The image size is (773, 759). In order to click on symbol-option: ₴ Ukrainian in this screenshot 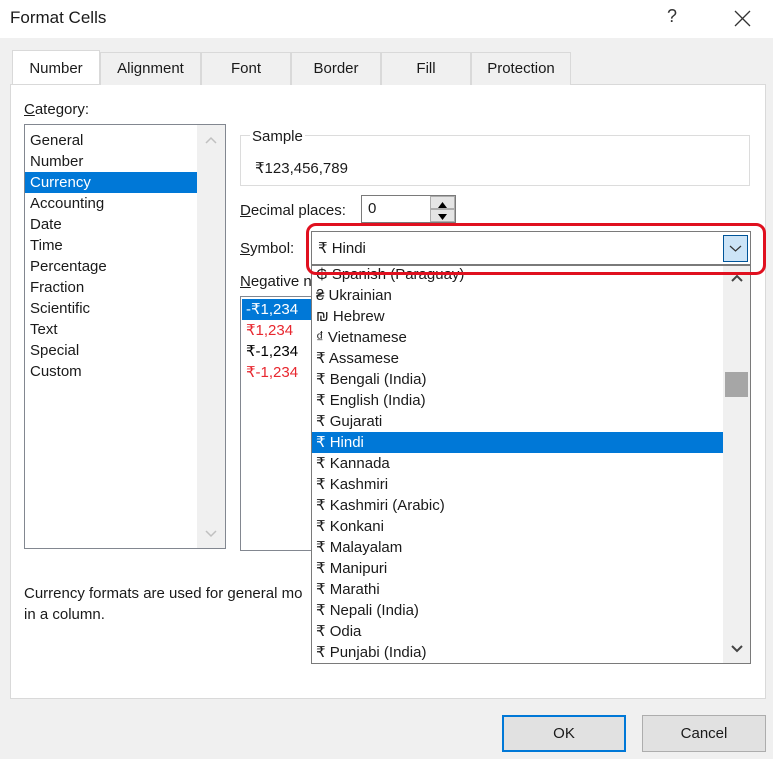, I will do `click(518, 295)`.